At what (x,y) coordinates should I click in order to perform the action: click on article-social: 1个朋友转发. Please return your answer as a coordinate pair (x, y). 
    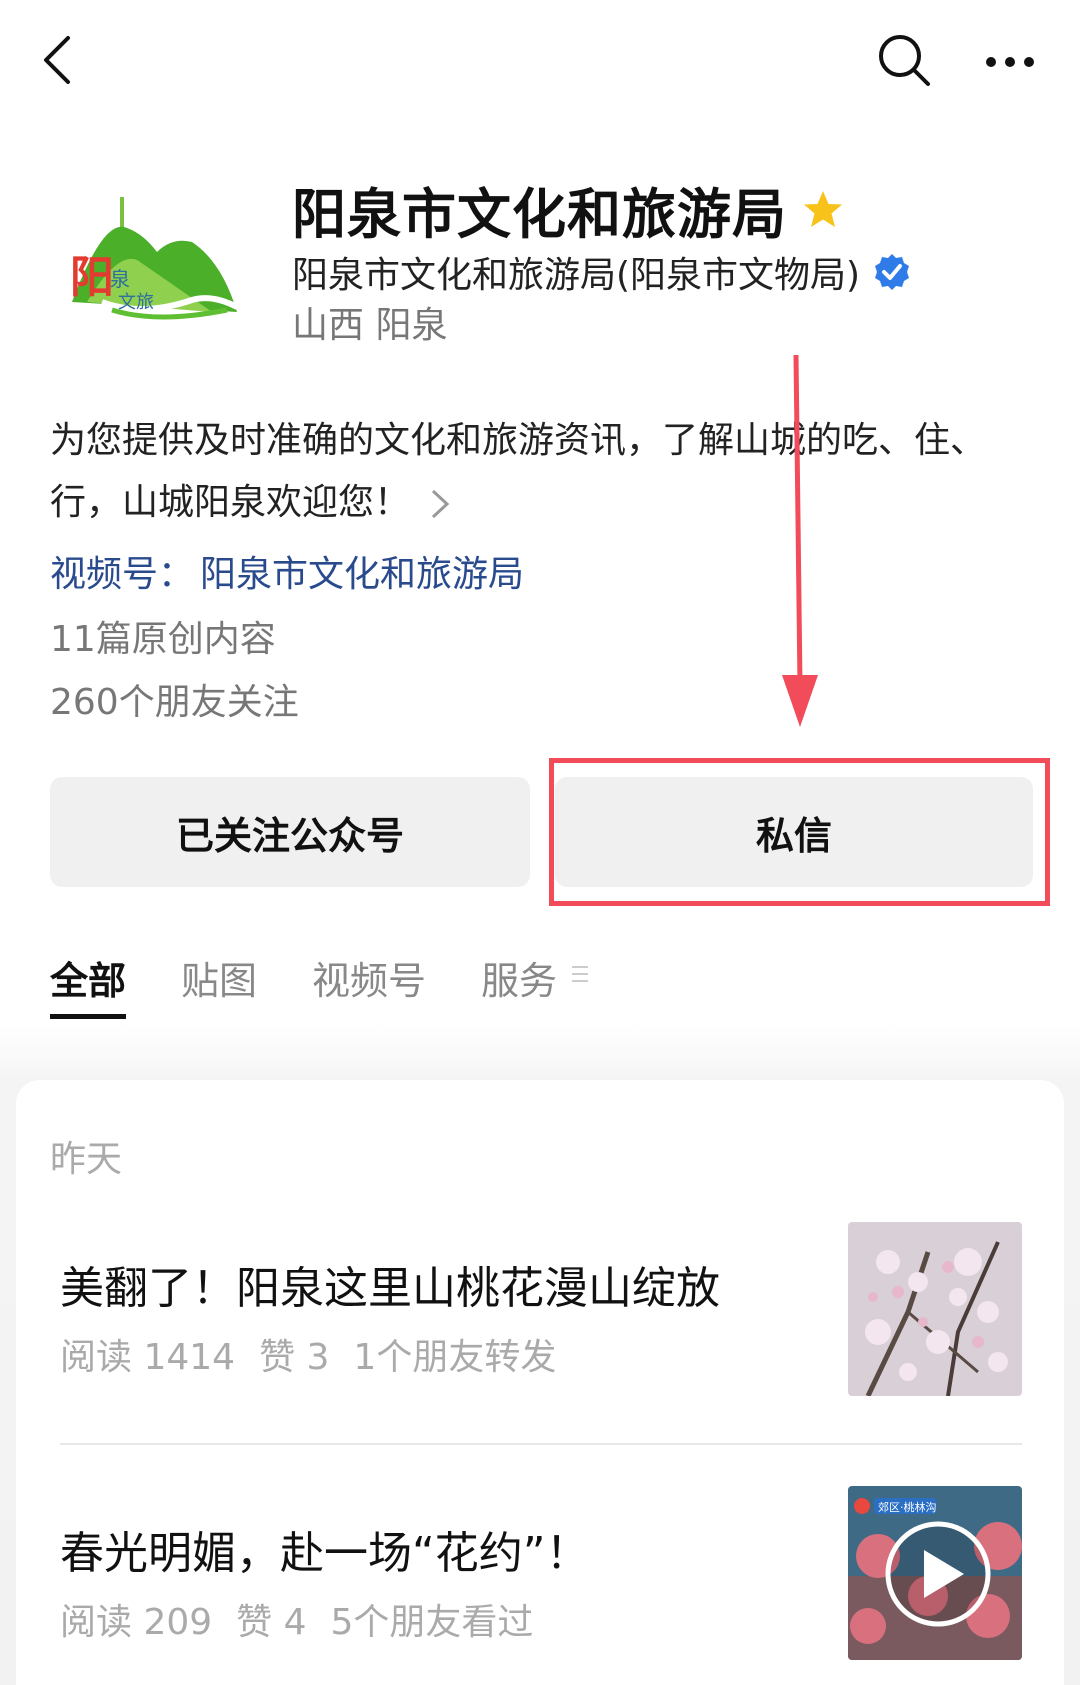
    Looking at the image, I should click on (455, 1357).